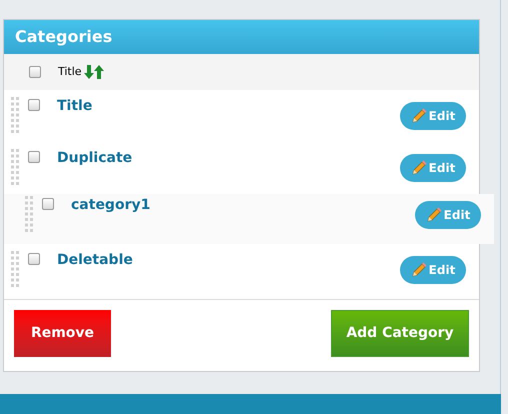  Describe the element at coordinates (74, 106) in the screenshot. I see `category-title: Title` at that location.